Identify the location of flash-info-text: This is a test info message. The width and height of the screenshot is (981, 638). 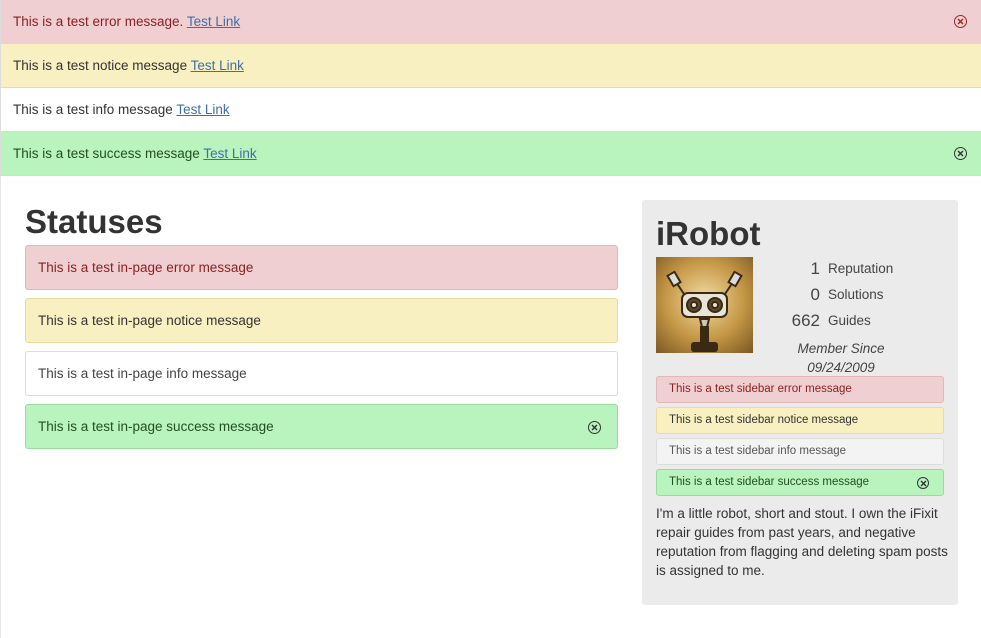
(93, 109).